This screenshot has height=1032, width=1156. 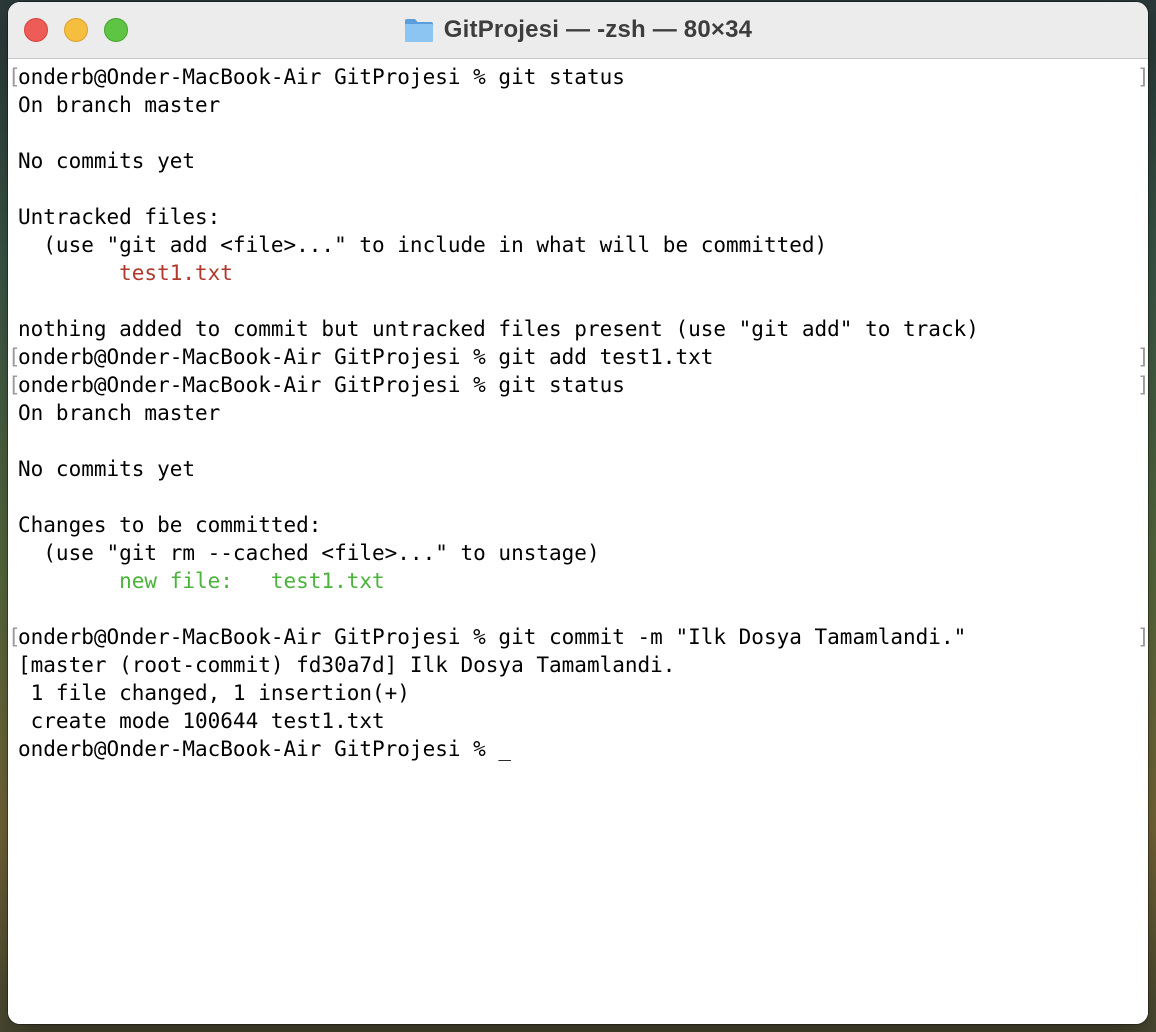 I want to click on terminal-output-line: create mode 100644 test1.txt, so click(x=201, y=721).